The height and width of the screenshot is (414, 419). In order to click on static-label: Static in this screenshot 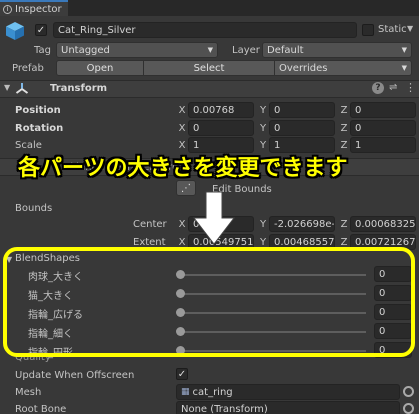, I will do `click(392, 29)`.